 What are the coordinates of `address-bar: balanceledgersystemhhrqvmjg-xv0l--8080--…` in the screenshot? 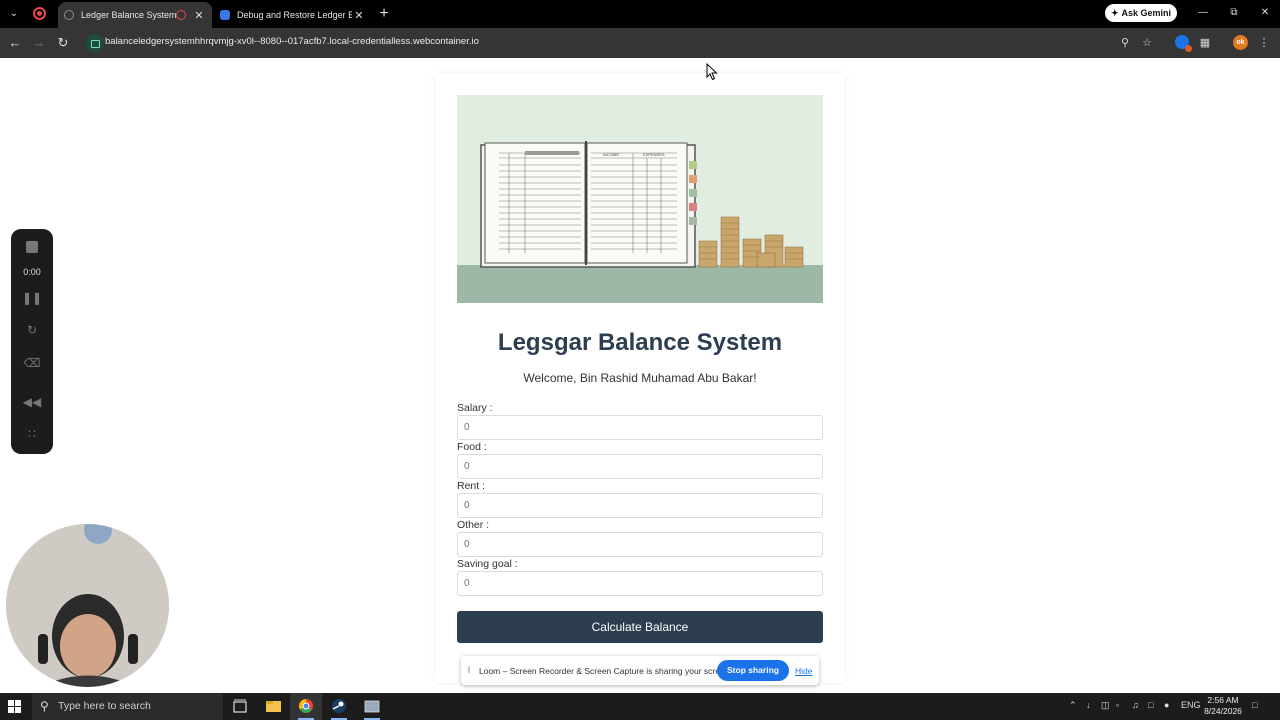 It's located at (624, 43).